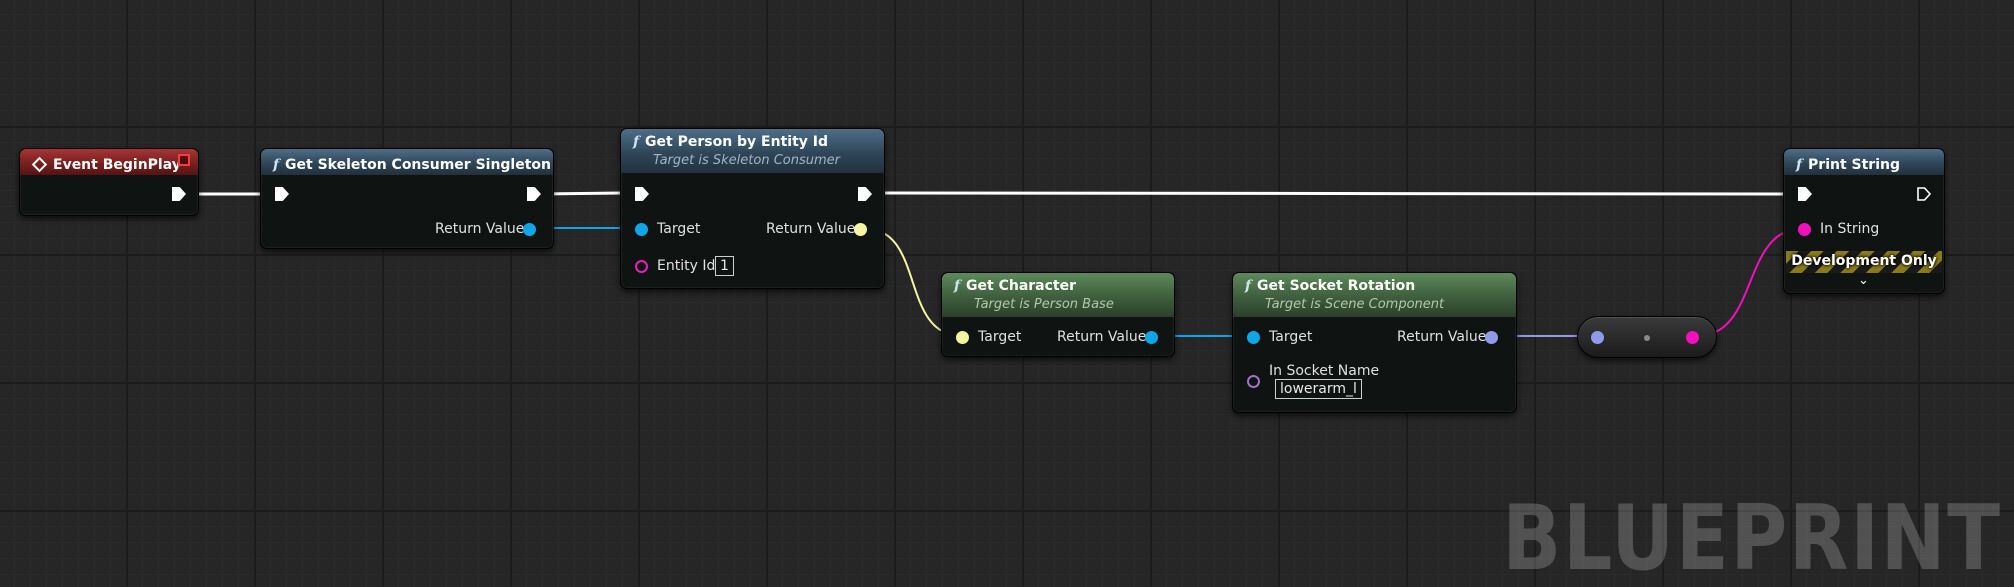 The height and width of the screenshot is (587, 2014). I want to click on node-header: f Print String, so click(1864, 162).